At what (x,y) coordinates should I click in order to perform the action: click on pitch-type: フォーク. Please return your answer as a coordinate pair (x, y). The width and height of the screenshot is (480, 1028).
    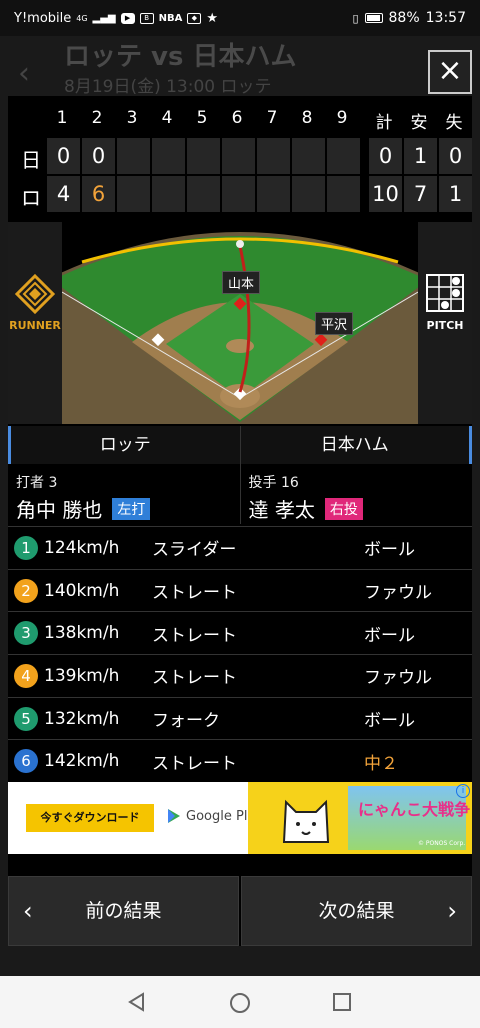
    Looking at the image, I should click on (186, 721).